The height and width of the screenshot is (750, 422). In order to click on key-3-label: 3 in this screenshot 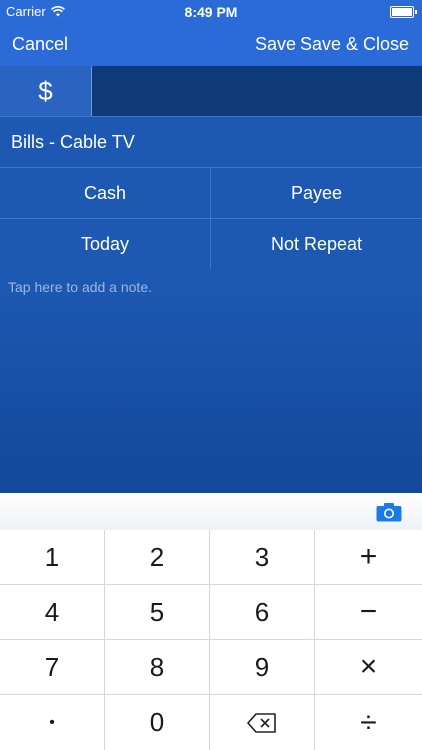, I will do `click(262, 556)`.